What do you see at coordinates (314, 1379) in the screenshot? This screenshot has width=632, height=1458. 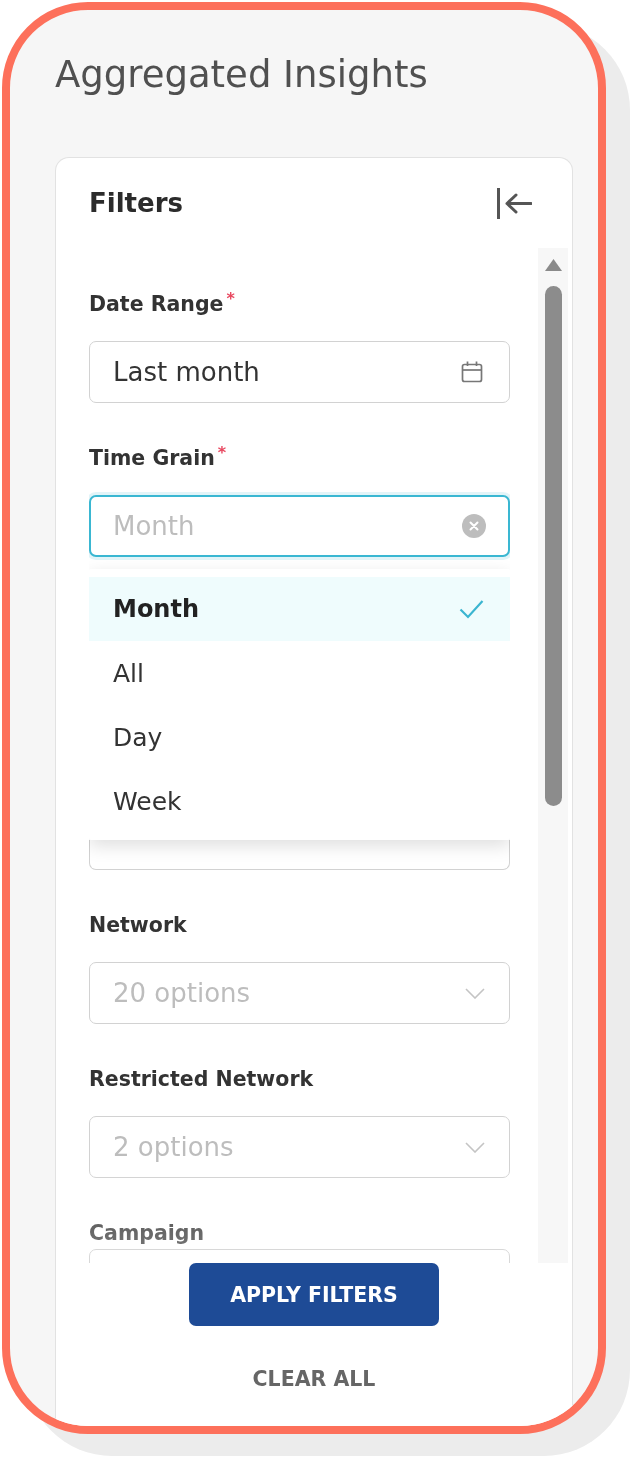 I see `clear-all-button: CLEAR ALL` at bounding box center [314, 1379].